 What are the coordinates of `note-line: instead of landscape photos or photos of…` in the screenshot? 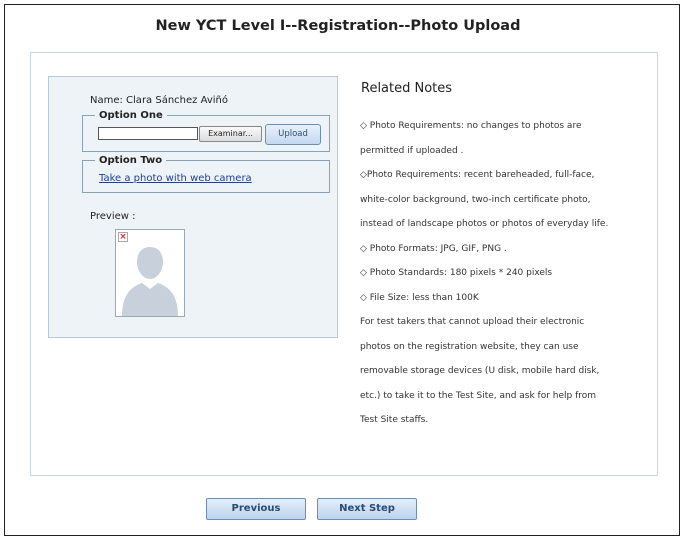 It's located at (484, 224).